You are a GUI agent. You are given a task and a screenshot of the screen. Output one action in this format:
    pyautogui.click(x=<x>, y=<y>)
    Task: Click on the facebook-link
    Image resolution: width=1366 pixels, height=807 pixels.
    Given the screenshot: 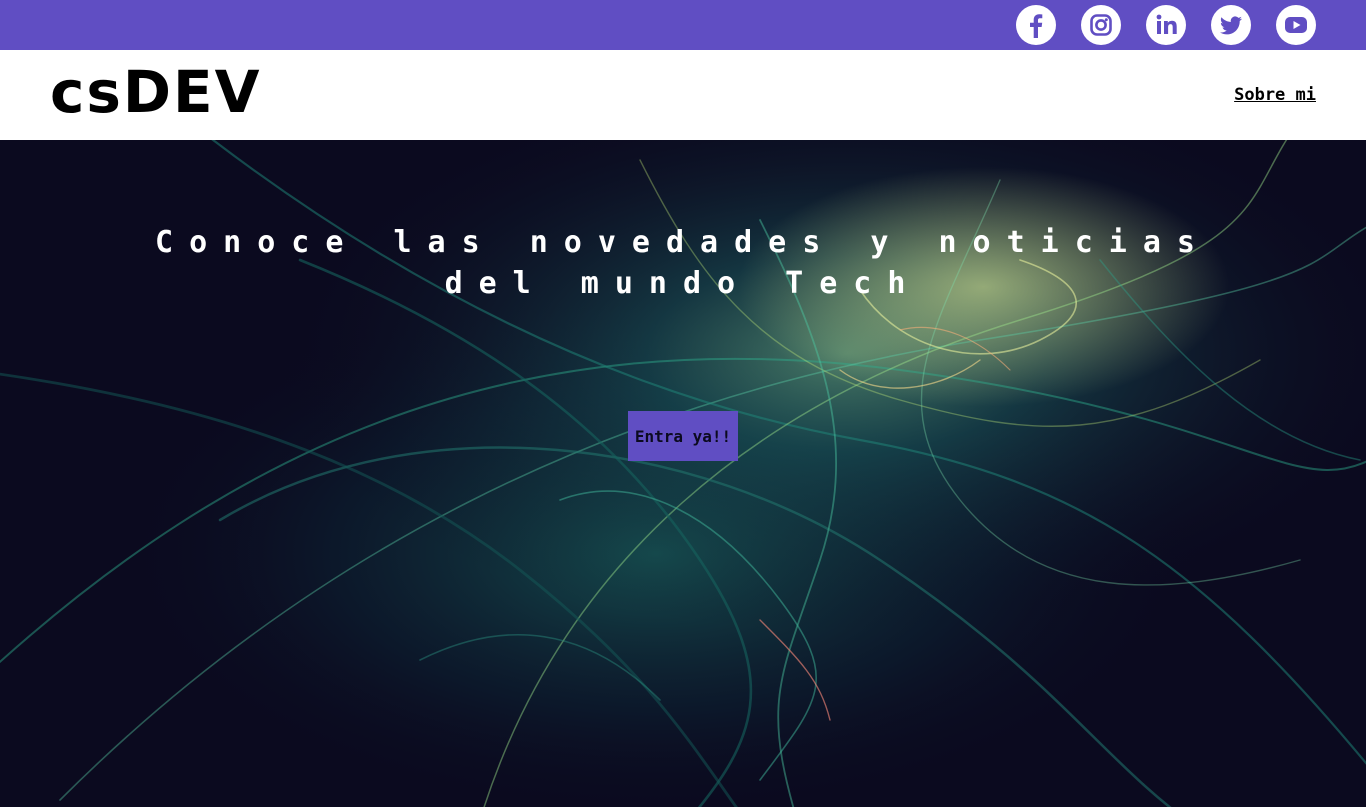 What is the action you would take?
    pyautogui.click(x=1036, y=25)
    